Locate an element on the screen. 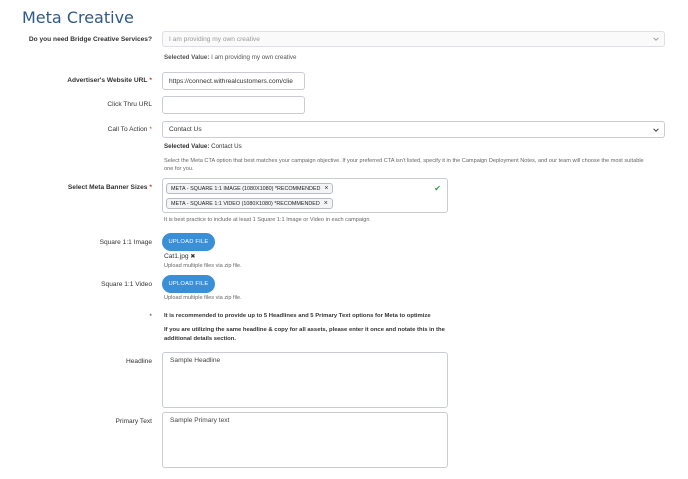 This screenshot has width=688, height=479. selected-value-text: I am providing my own creative is located at coordinates (254, 57).